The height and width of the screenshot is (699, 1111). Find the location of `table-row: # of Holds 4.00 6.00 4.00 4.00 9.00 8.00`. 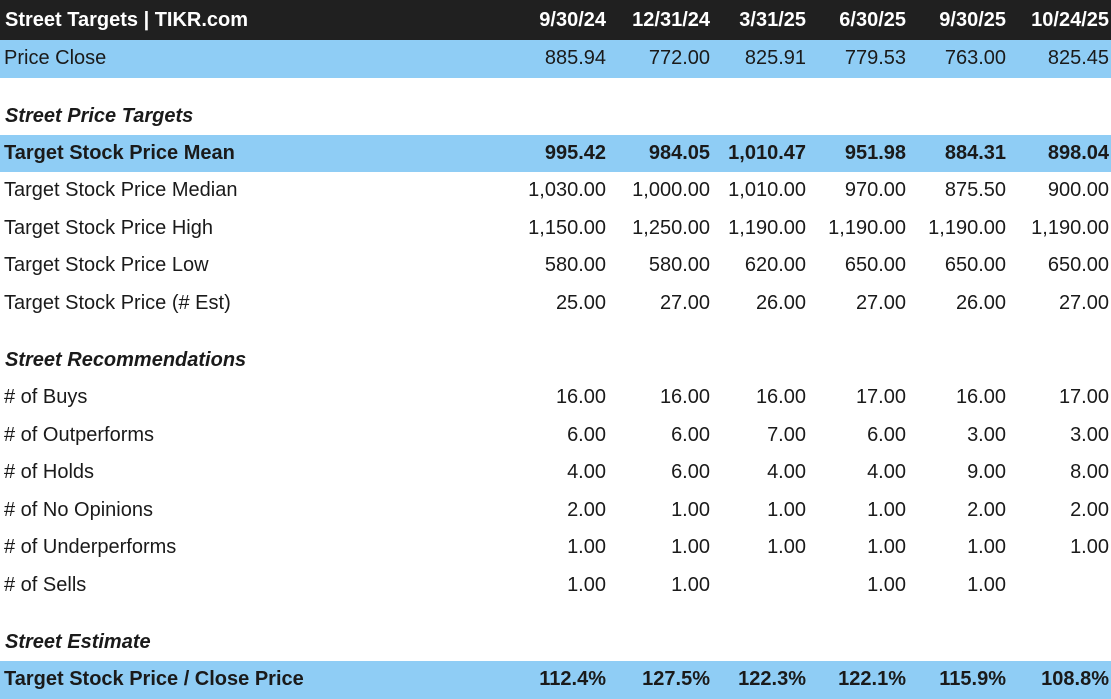

table-row: # of Holds 4.00 6.00 4.00 4.00 9.00 8.00 is located at coordinates (555, 473).